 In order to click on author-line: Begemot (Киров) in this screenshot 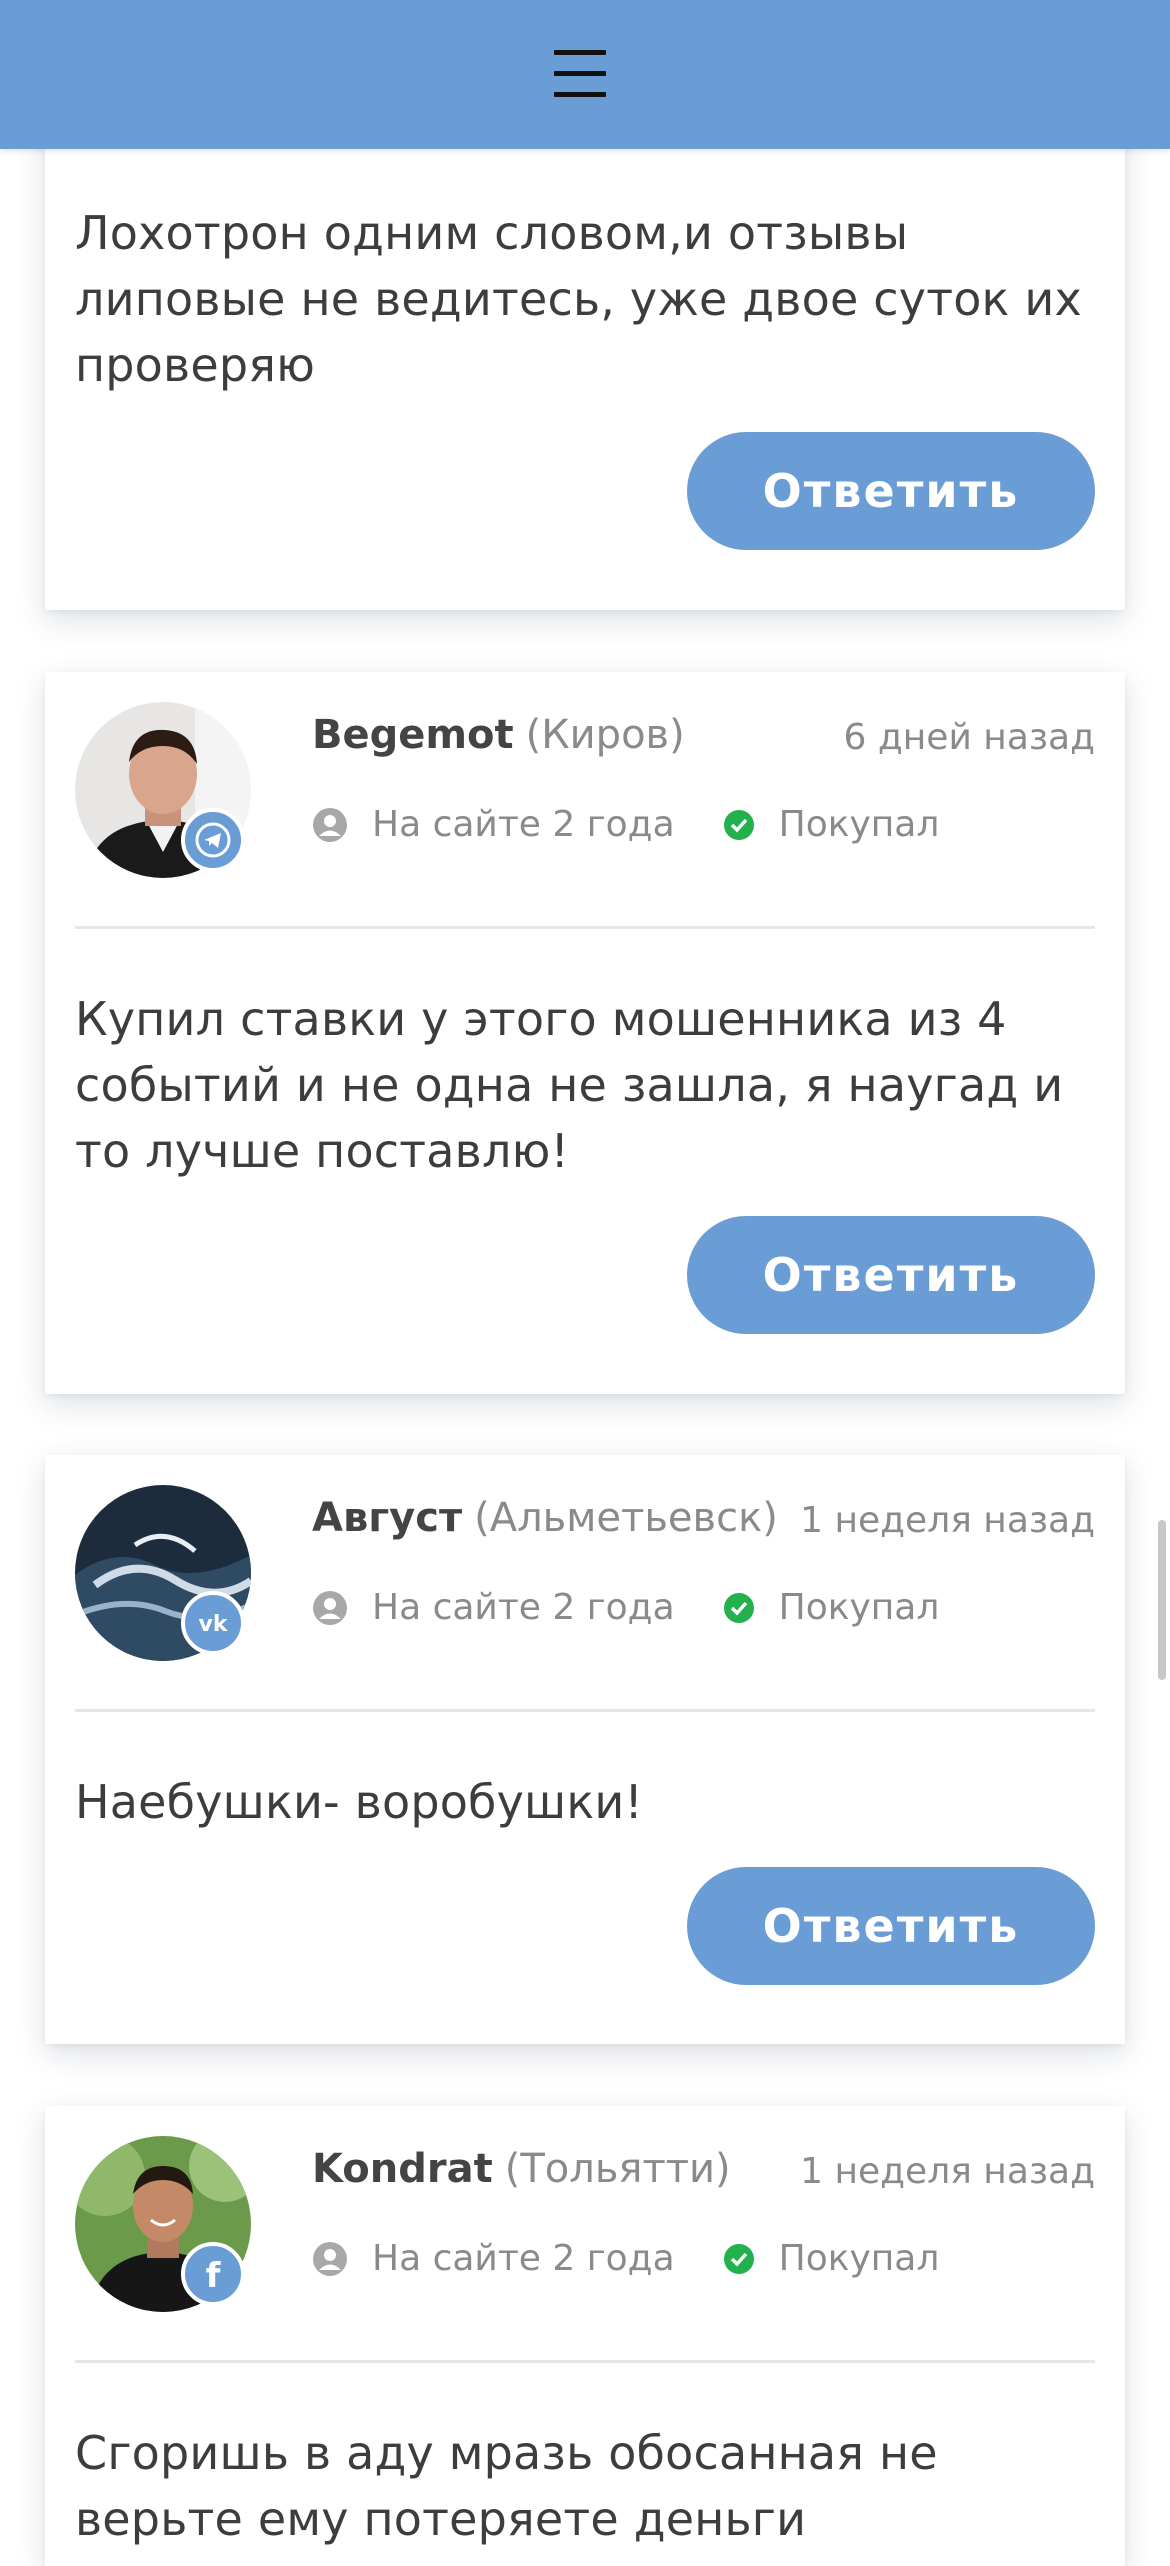, I will do `click(498, 735)`.